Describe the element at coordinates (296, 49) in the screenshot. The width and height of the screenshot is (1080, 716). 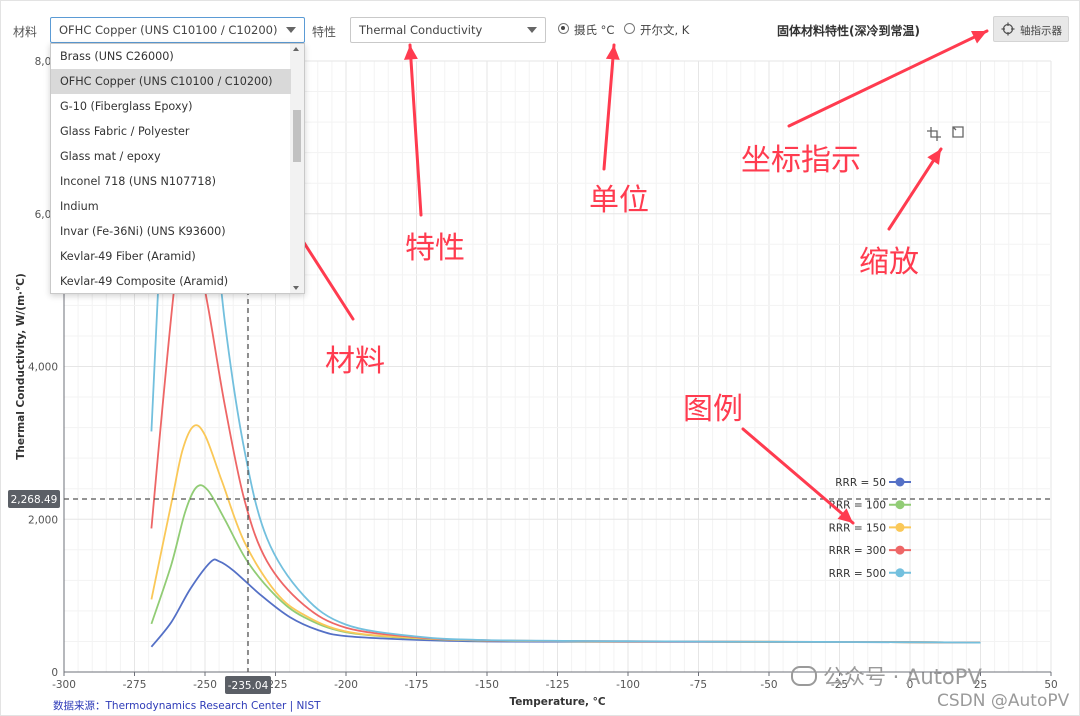
I see `scroll-up-icon` at that location.